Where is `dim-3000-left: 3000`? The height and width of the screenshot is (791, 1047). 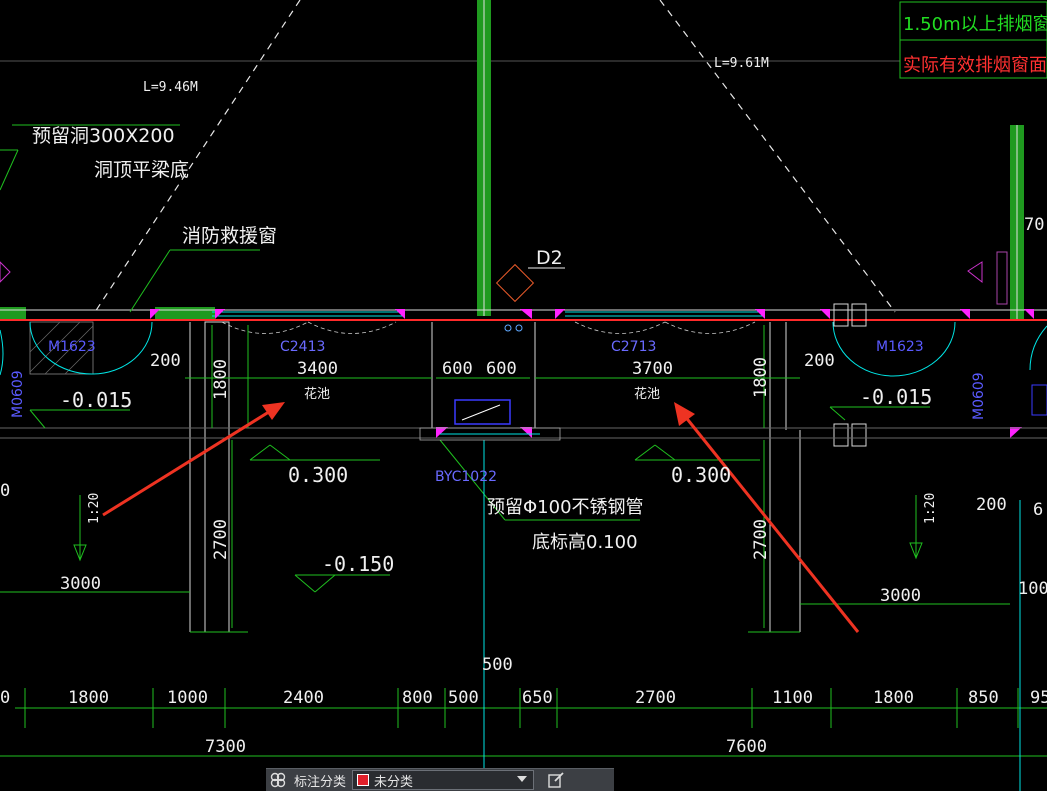 dim-3000-left: 3000 is located at coordinates (80, 584).